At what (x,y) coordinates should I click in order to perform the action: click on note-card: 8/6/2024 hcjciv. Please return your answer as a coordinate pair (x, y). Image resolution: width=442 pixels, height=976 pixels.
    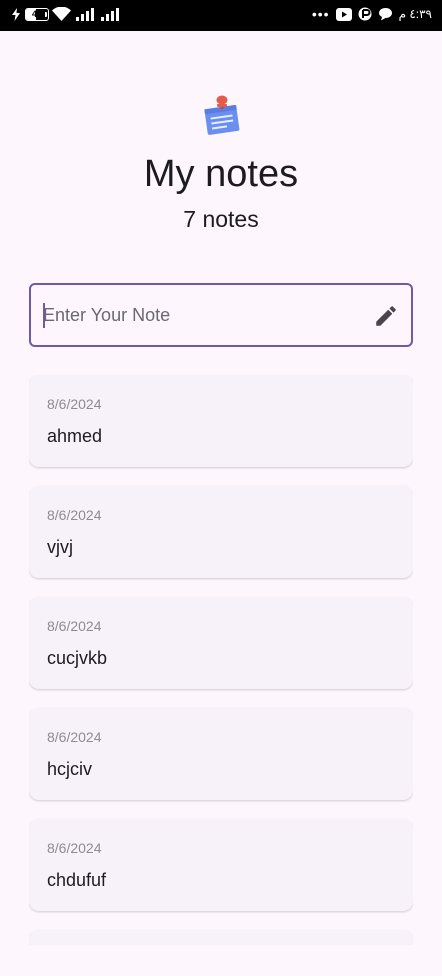
    Looking at the image, I should click on (221, 754).